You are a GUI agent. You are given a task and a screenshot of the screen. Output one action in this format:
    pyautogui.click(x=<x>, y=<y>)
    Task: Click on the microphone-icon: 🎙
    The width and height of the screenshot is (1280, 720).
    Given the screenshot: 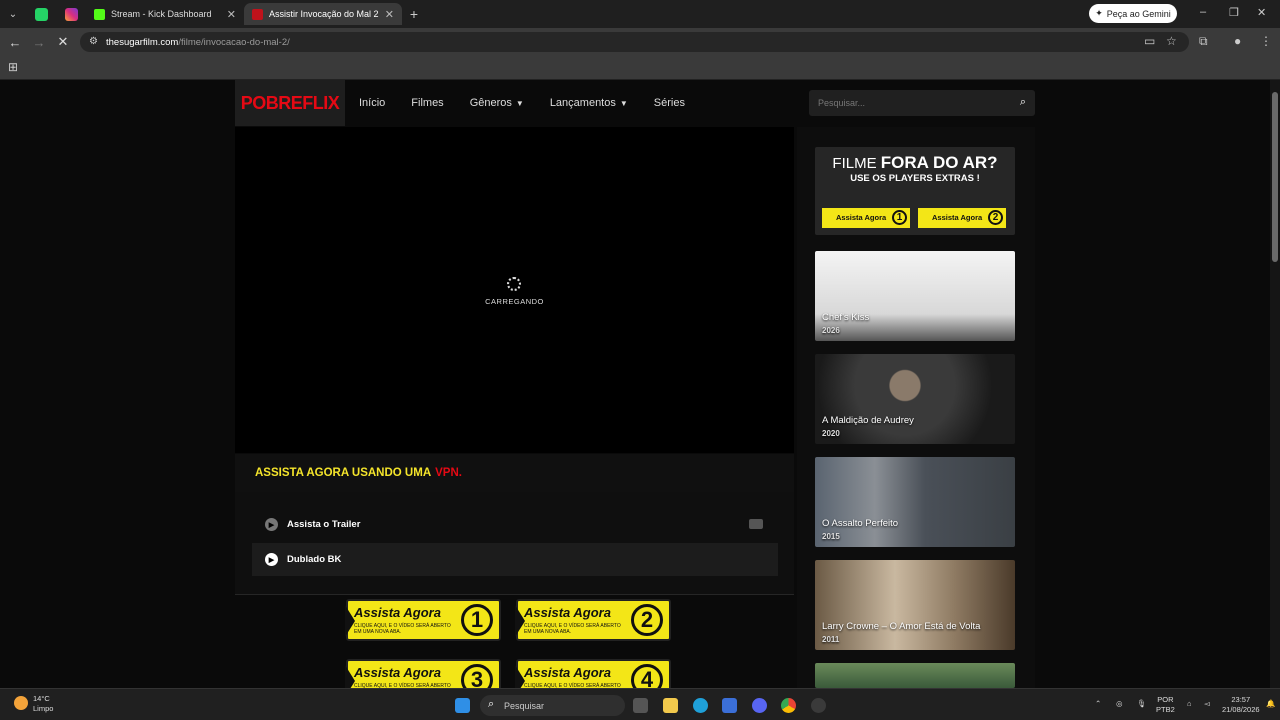 What is the action you would take?
    pyautogui.click(x=1142, y=704)
    